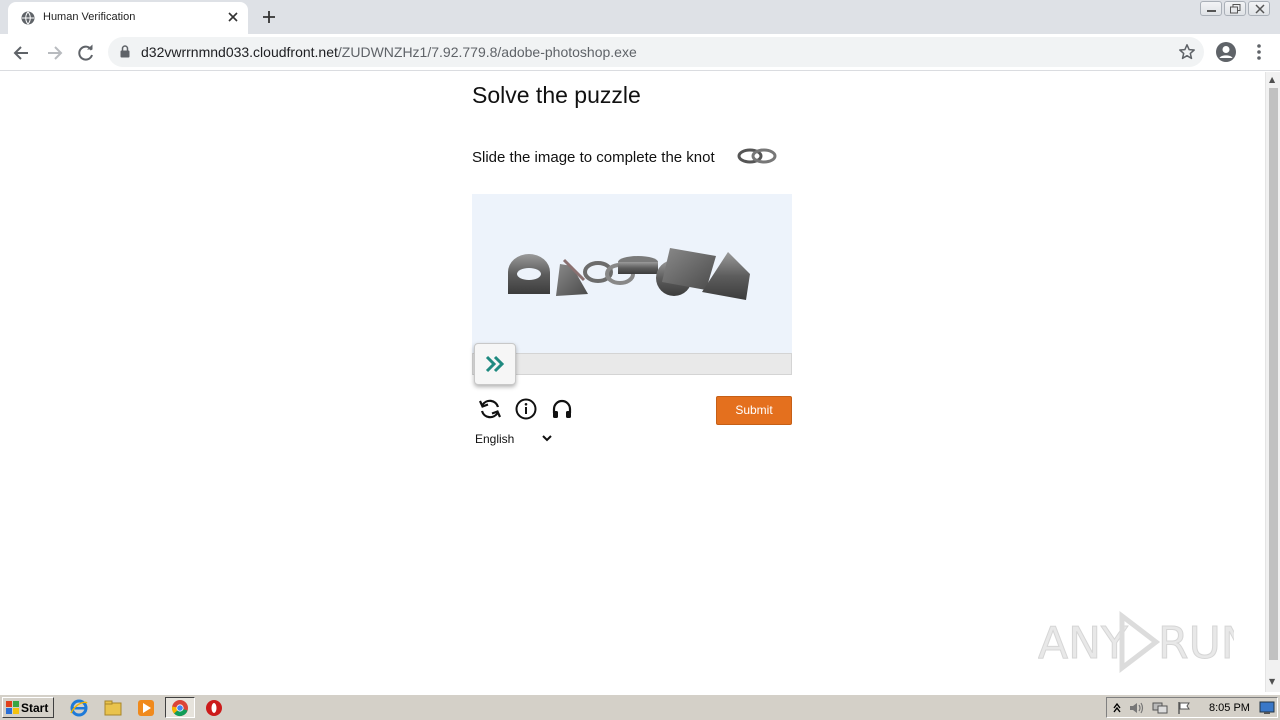 This screenshot has width=1280, height=720. Describe the element at coordinates (1136, 642) in the screenshot. I see `anyrun-watermark: ANY RUN` at that location.